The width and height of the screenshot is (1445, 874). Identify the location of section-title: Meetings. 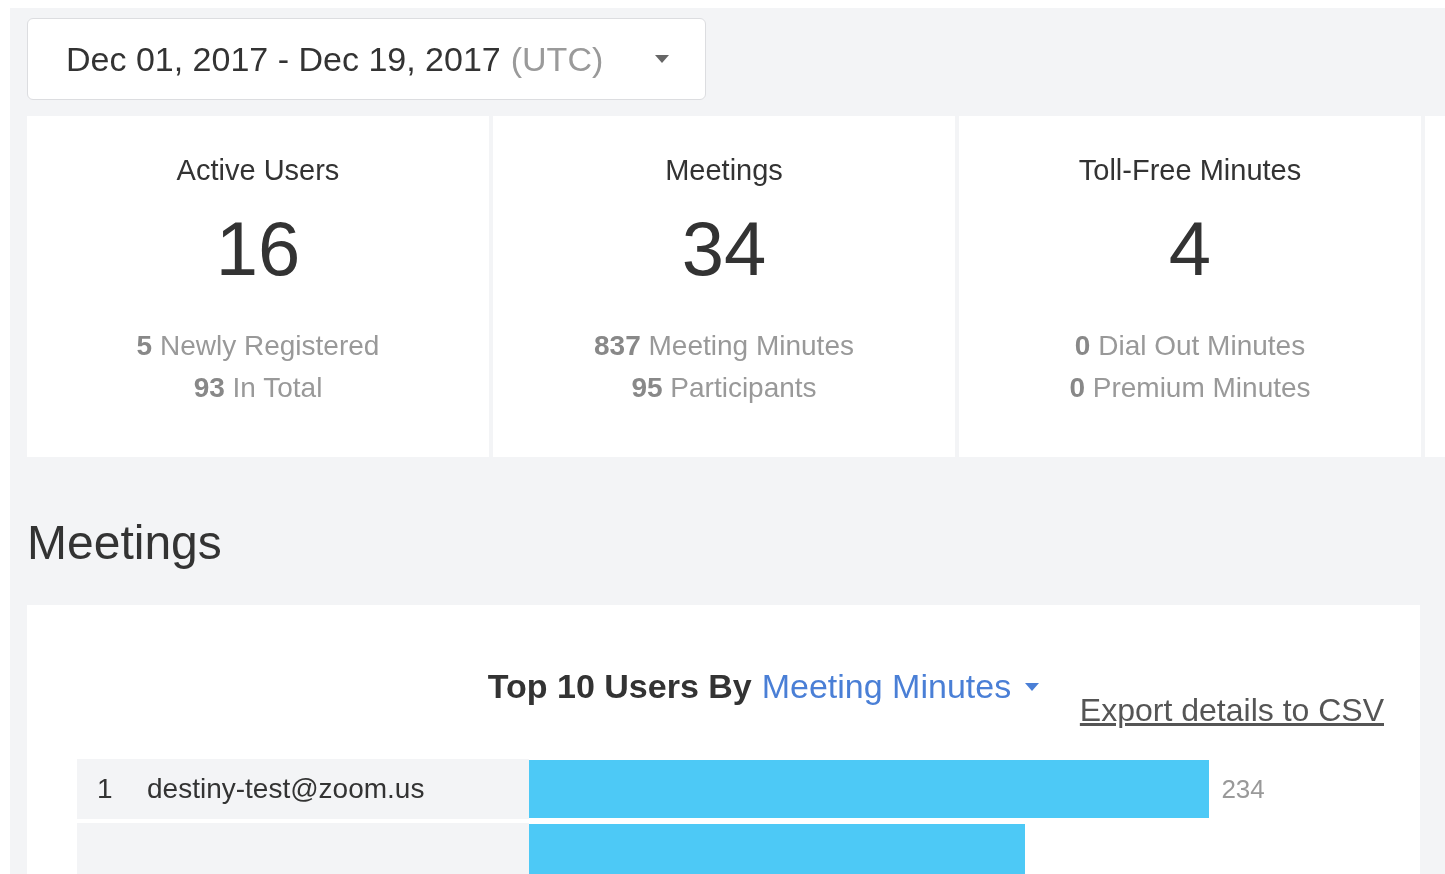
(125, 543).